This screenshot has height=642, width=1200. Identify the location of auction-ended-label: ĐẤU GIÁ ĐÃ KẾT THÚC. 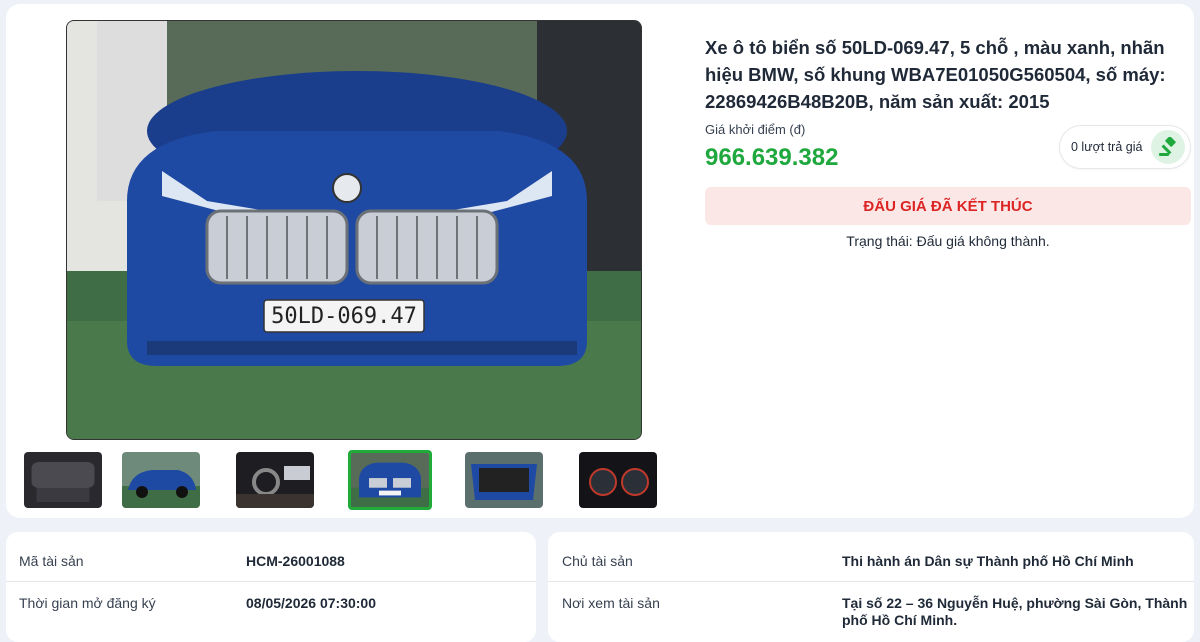
(948, 206).